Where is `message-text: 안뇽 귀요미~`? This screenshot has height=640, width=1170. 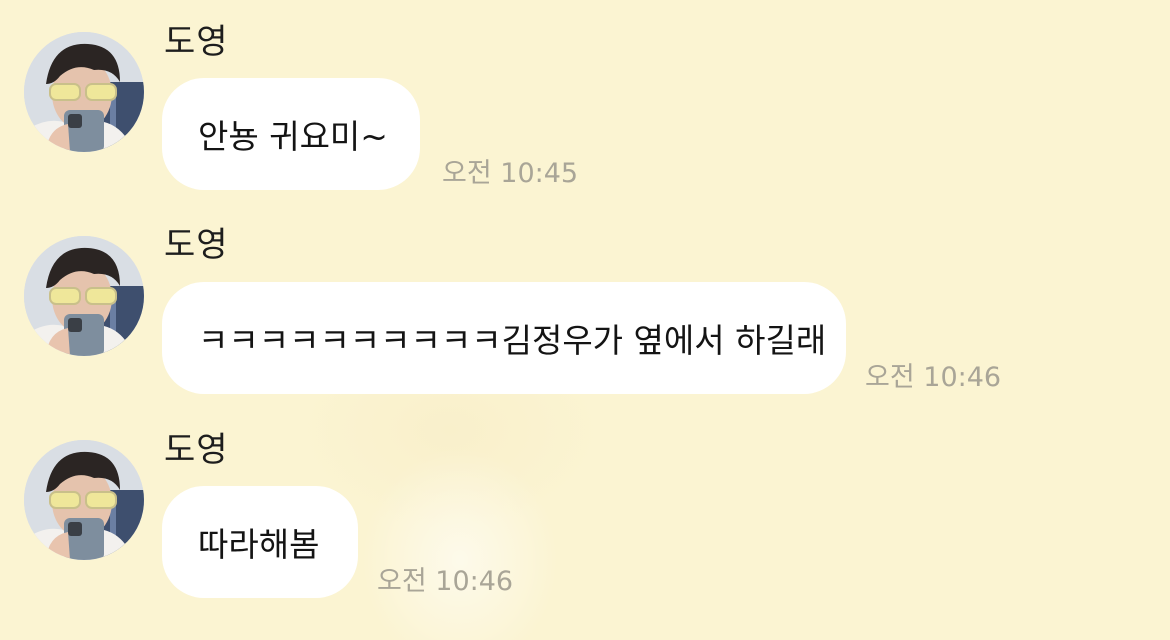
message-text: 안뇽 귀요미~ is located at coordinates (293, 136).